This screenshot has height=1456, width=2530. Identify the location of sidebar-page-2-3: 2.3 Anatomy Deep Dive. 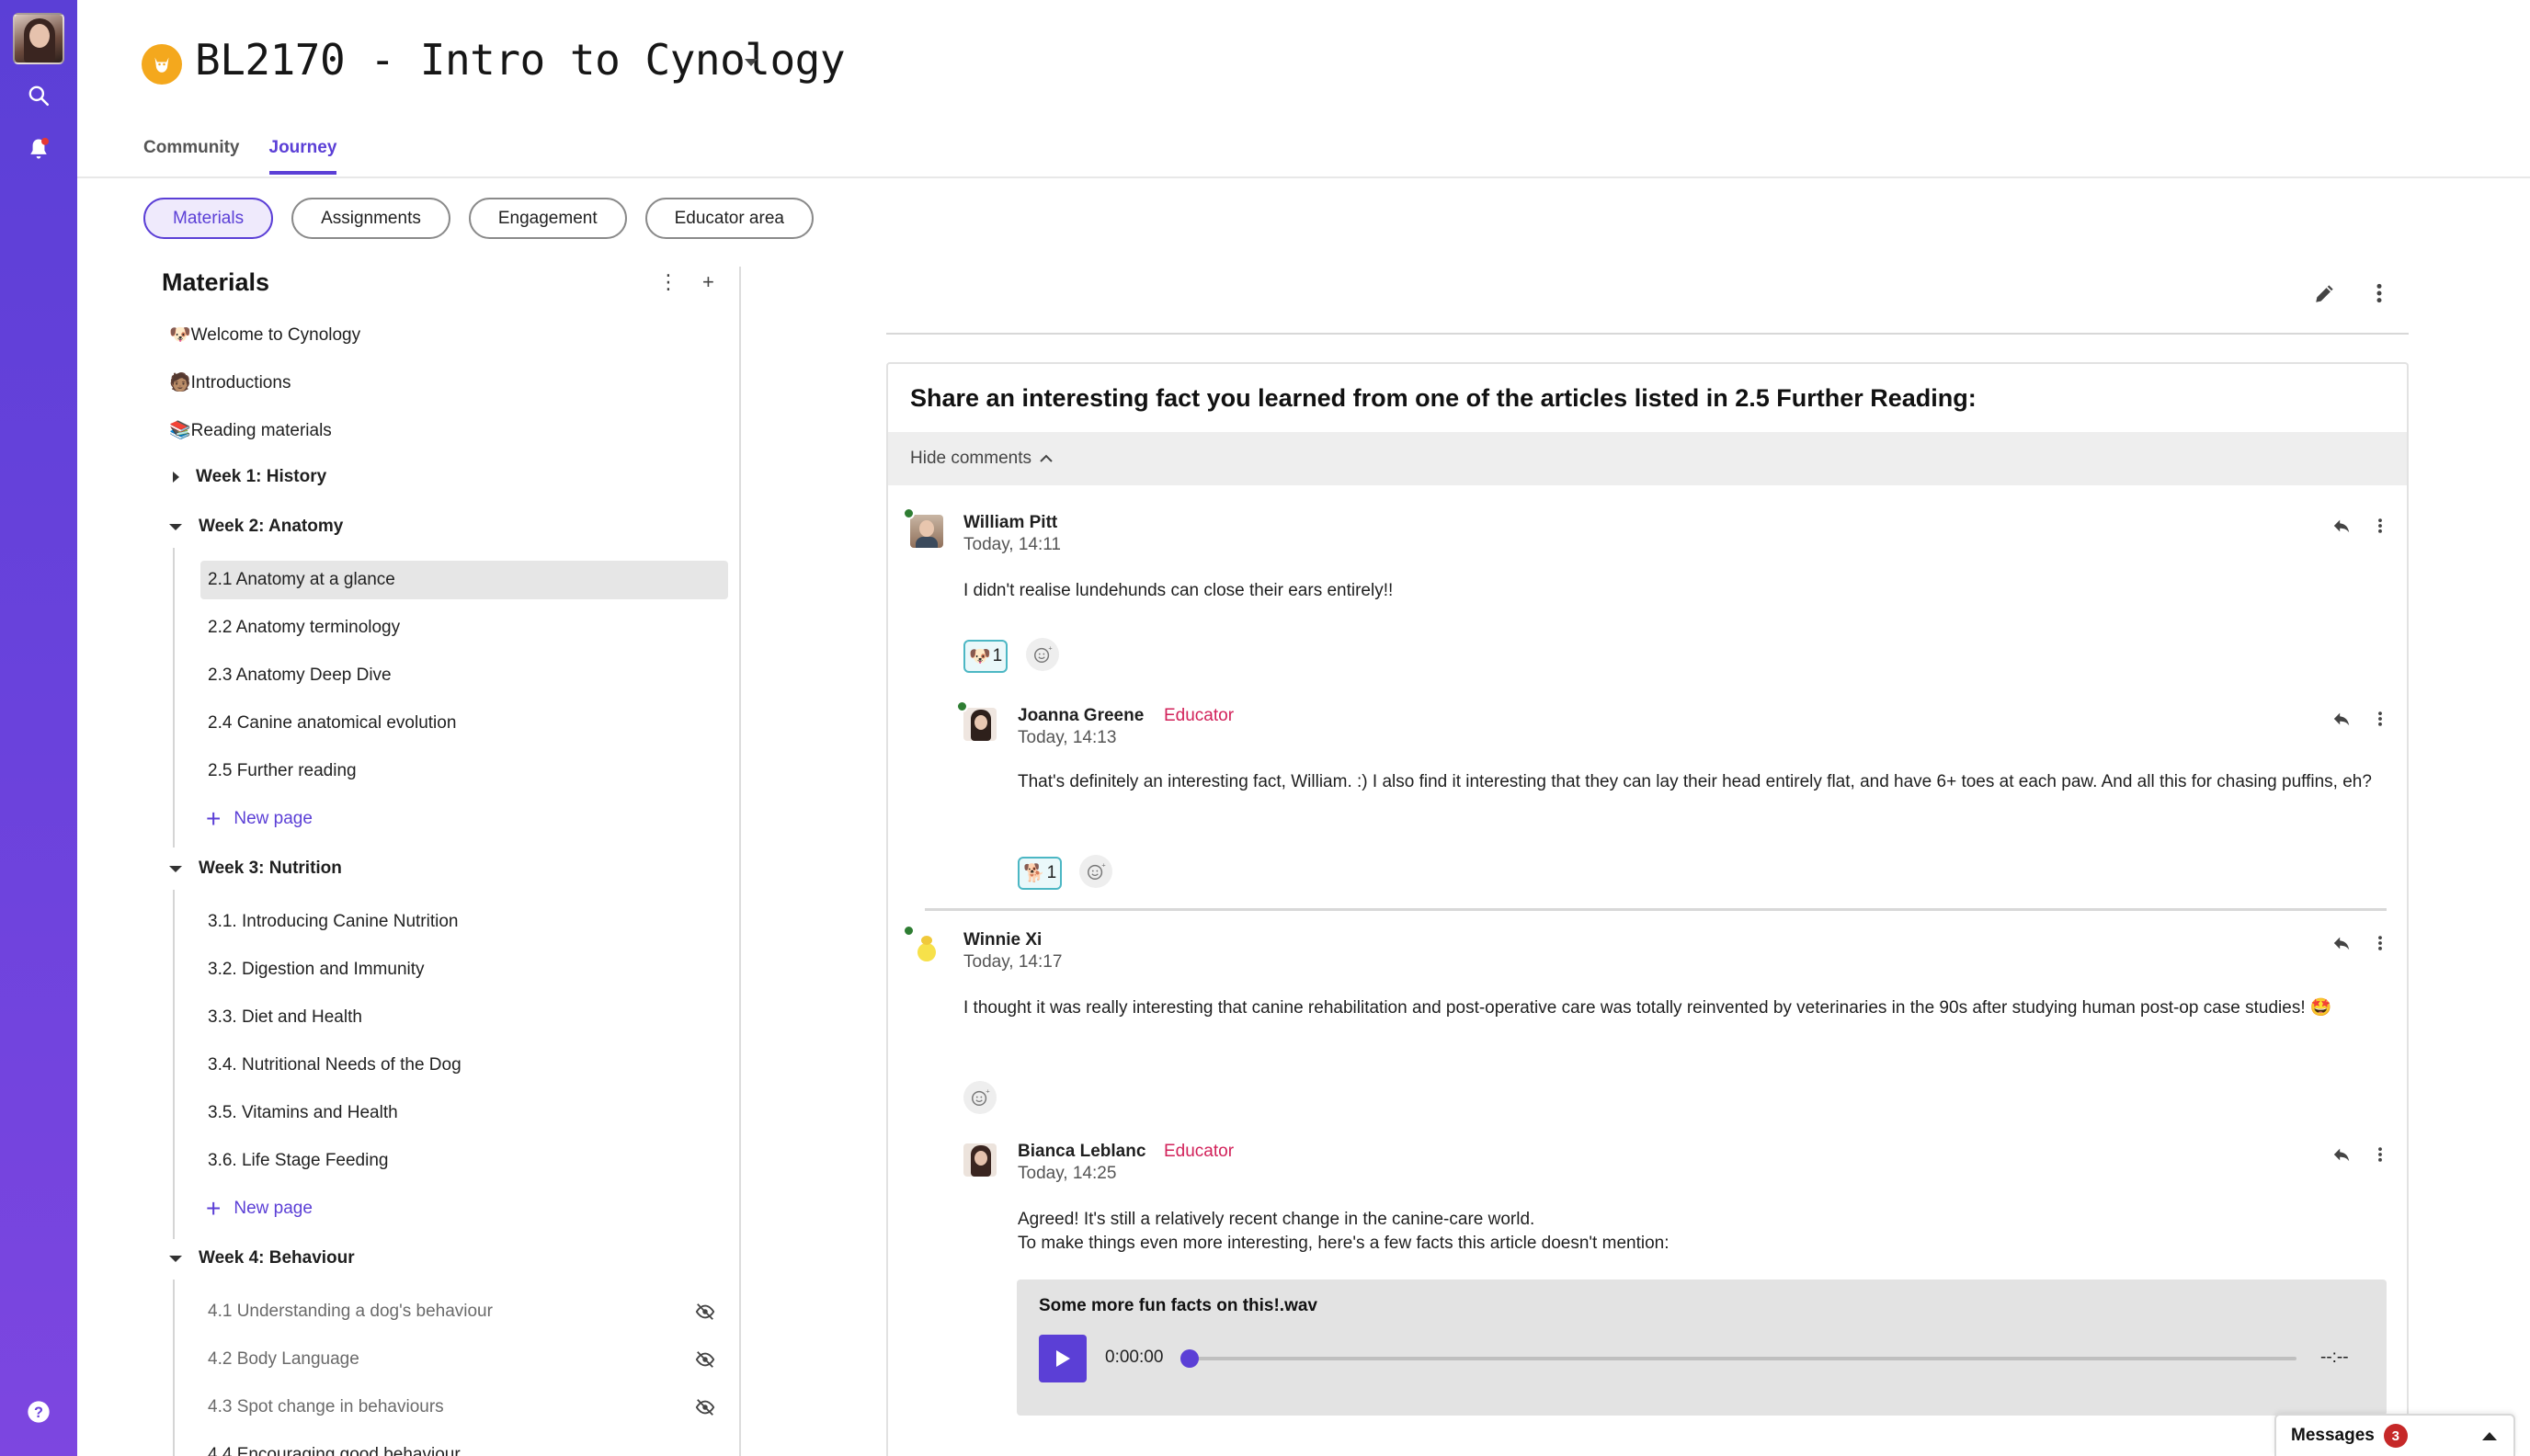
(464, 675).